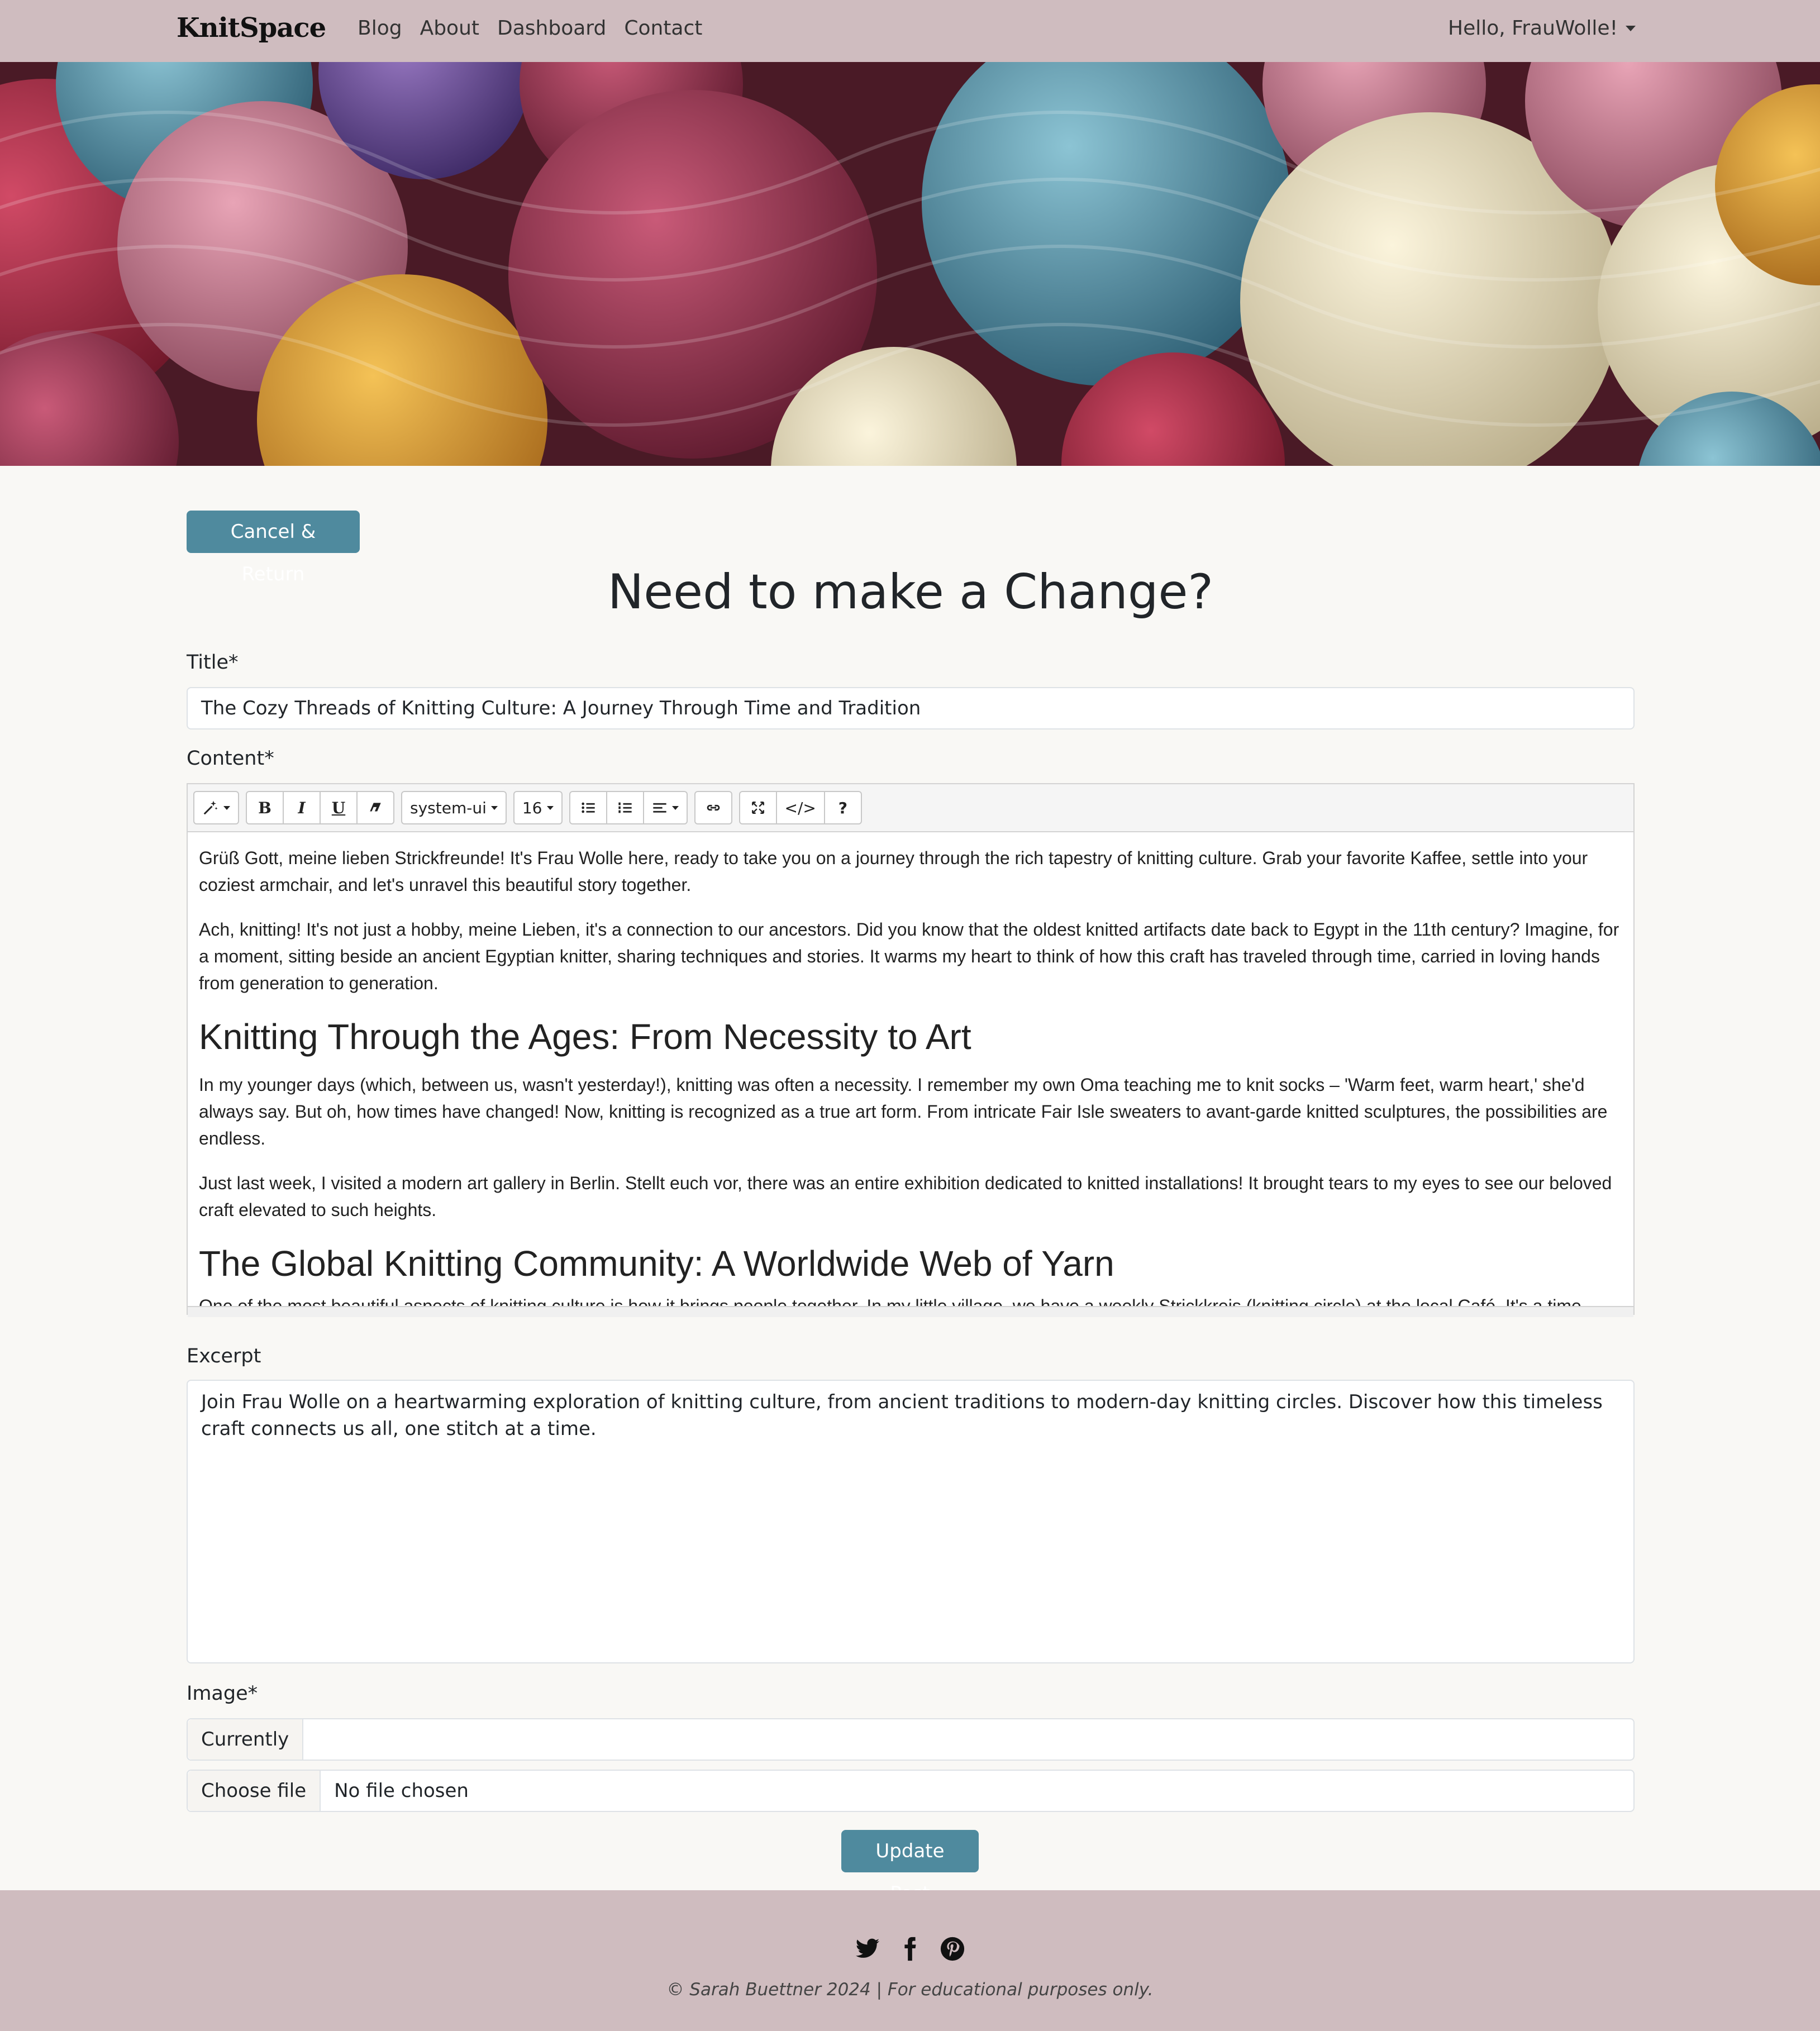 The height and width of the screenshot is (2031, 1820). Describe the element at coordinates (255, 1791) in the screenshot. I see `choose-file-button: Choose file` at that location.